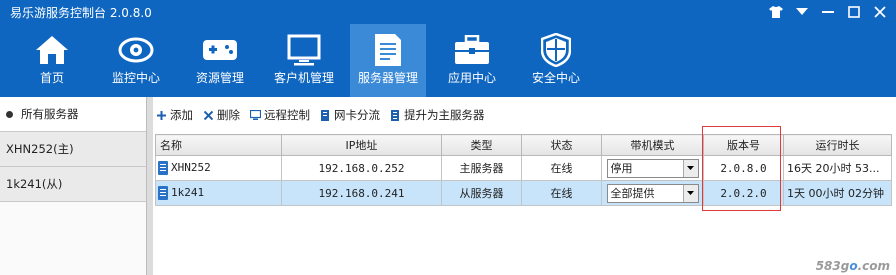 This screenshot has width=896, height=275. Describe the element at coordinates (135, 78) in the screenshot. I see `nav-label: 监控中心` at that location.